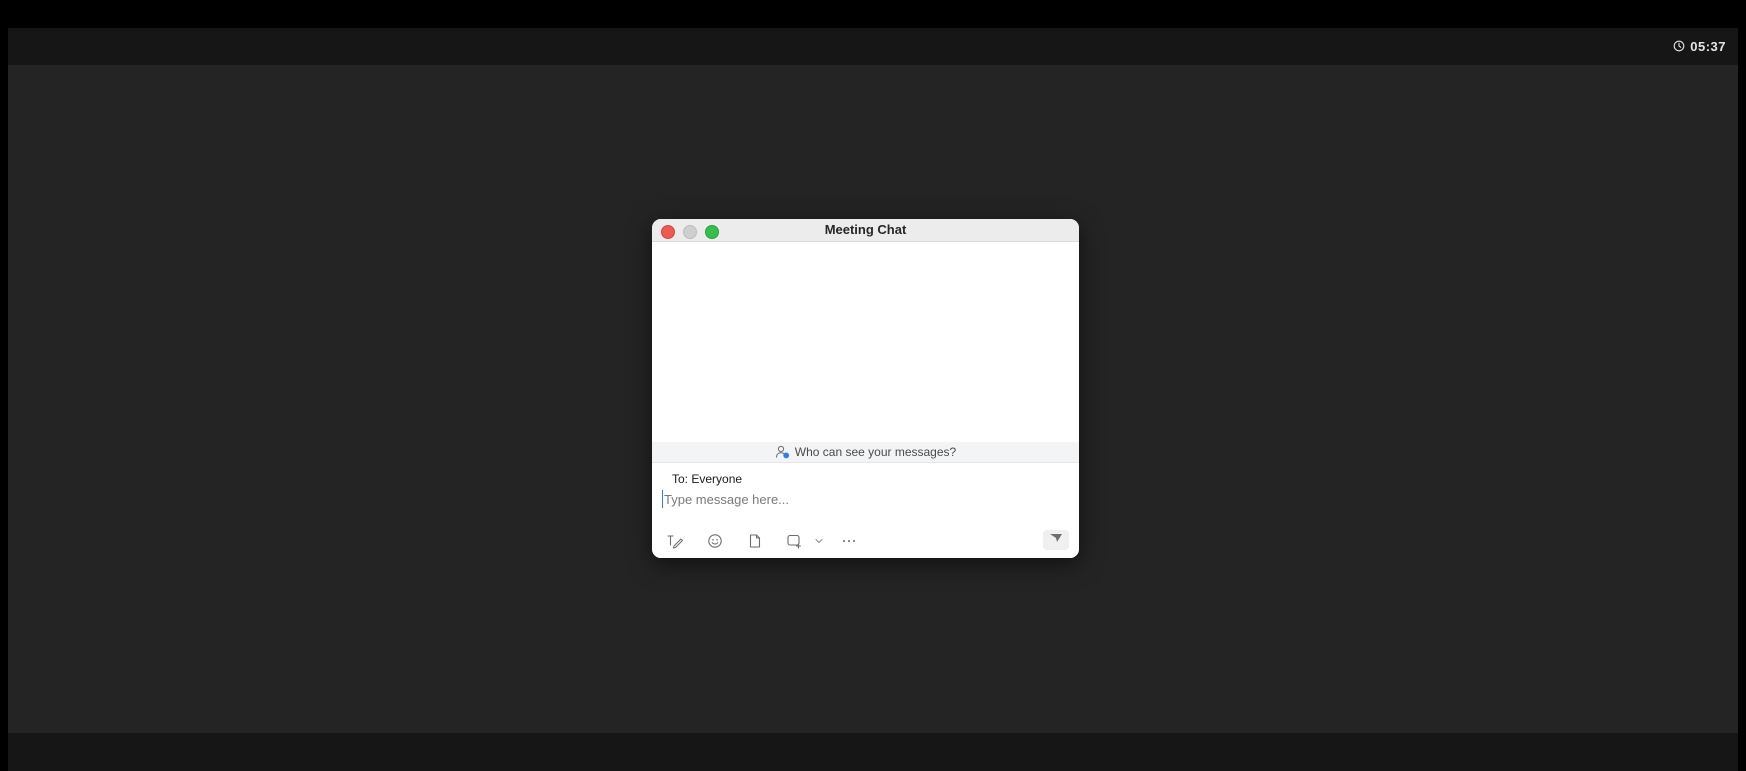  Describe the element at coordinates (690, 232) in the screenshot. I see `minimize-window-button` at that location.